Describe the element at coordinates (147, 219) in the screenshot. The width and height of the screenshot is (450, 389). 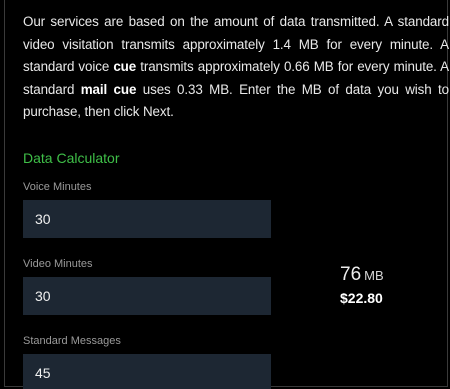
I see `voice-minutes-input` at that location.